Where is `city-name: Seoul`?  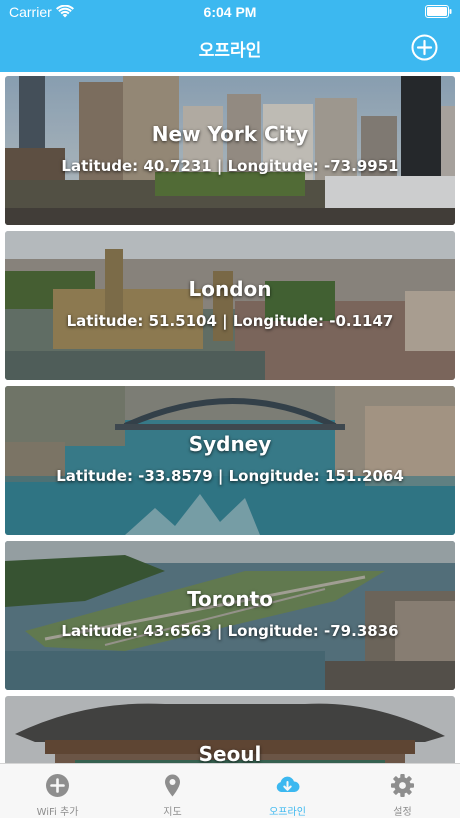 city-name: Seoul is located at coordinates (230, 752).